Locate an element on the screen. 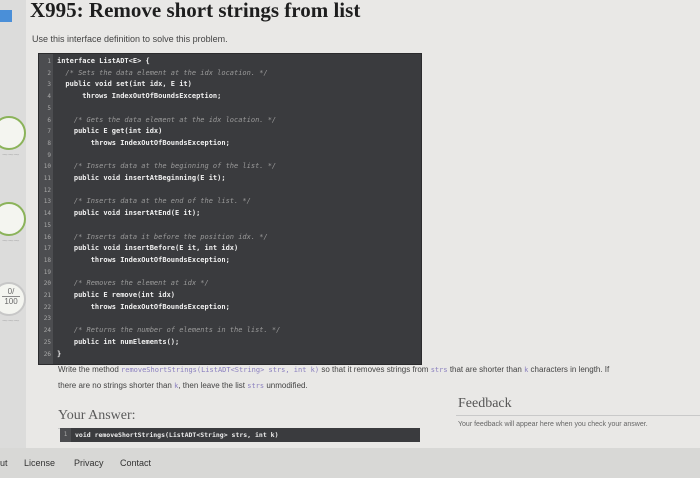 The height and width of the screenshot is (478, 700). score-numerator: 0/ is located at coordinates (11, 291).